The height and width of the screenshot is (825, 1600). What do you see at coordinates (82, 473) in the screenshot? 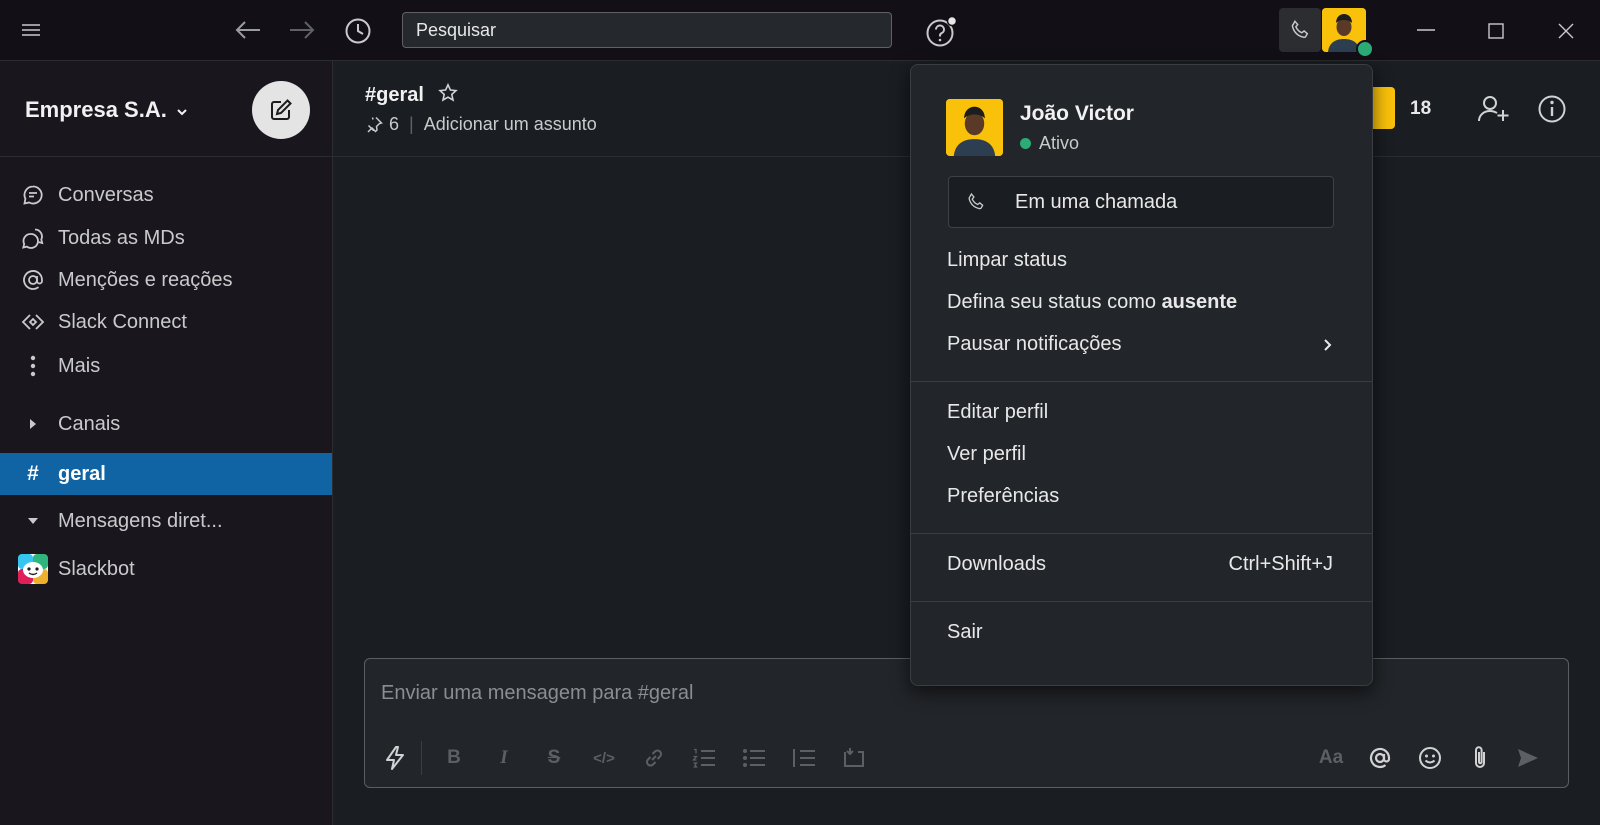
I see `channel-name: geral` at bounding box center [82, 473].